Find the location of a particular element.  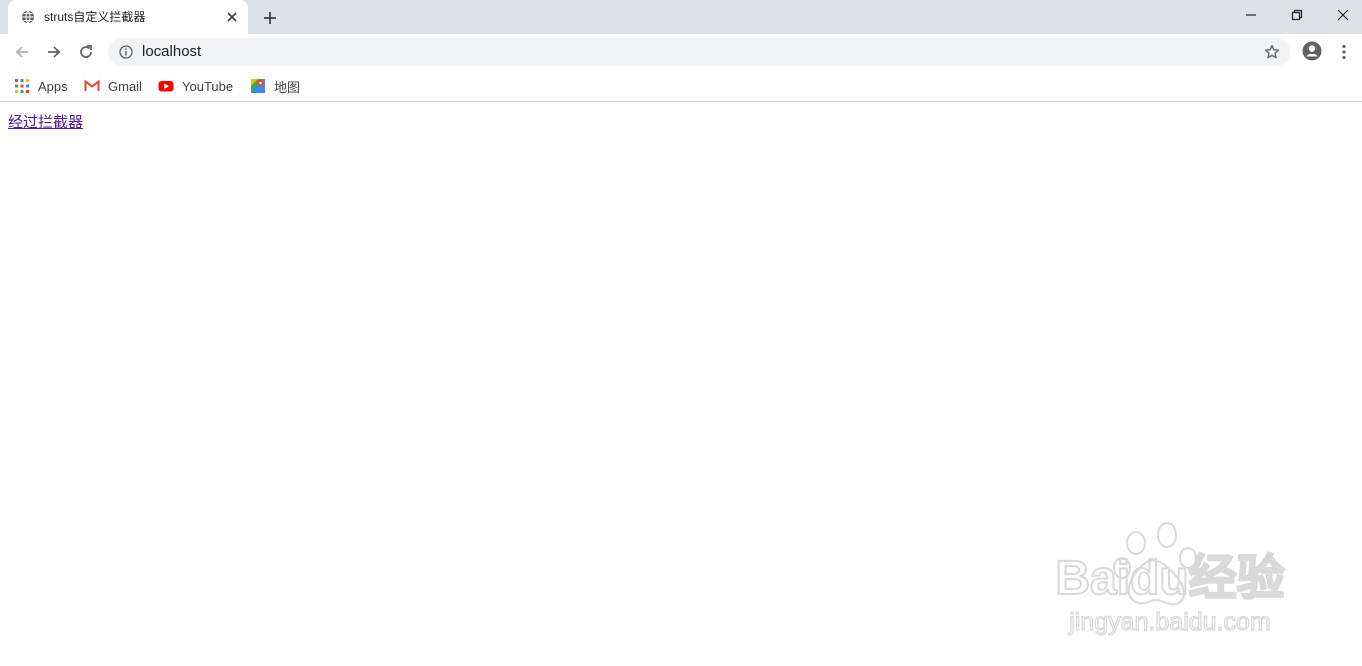

bookmark-maps: 地图 is located at coordinates (275, 86).